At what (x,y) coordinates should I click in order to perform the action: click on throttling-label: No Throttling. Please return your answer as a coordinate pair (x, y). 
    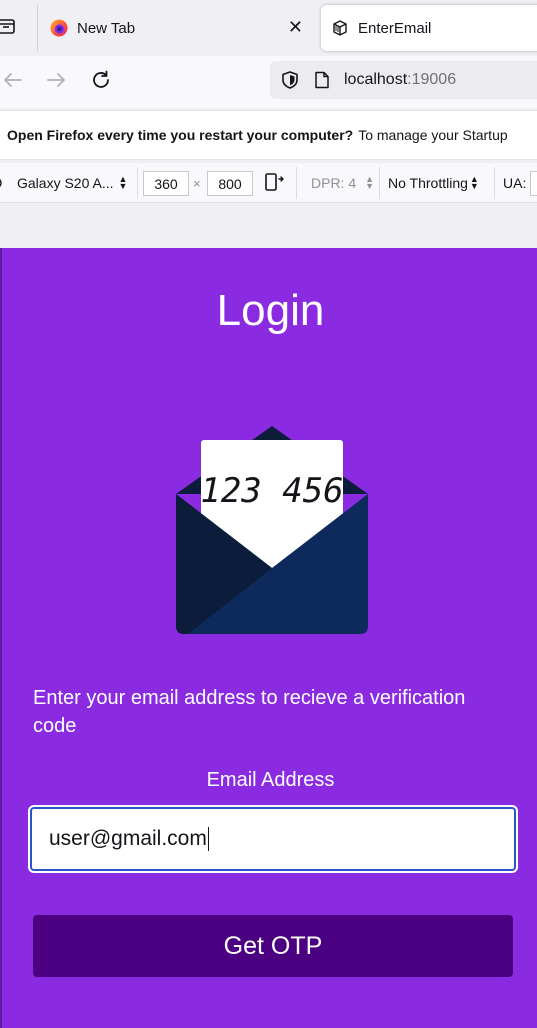
    Looking at the image, I should click on (428, 183).